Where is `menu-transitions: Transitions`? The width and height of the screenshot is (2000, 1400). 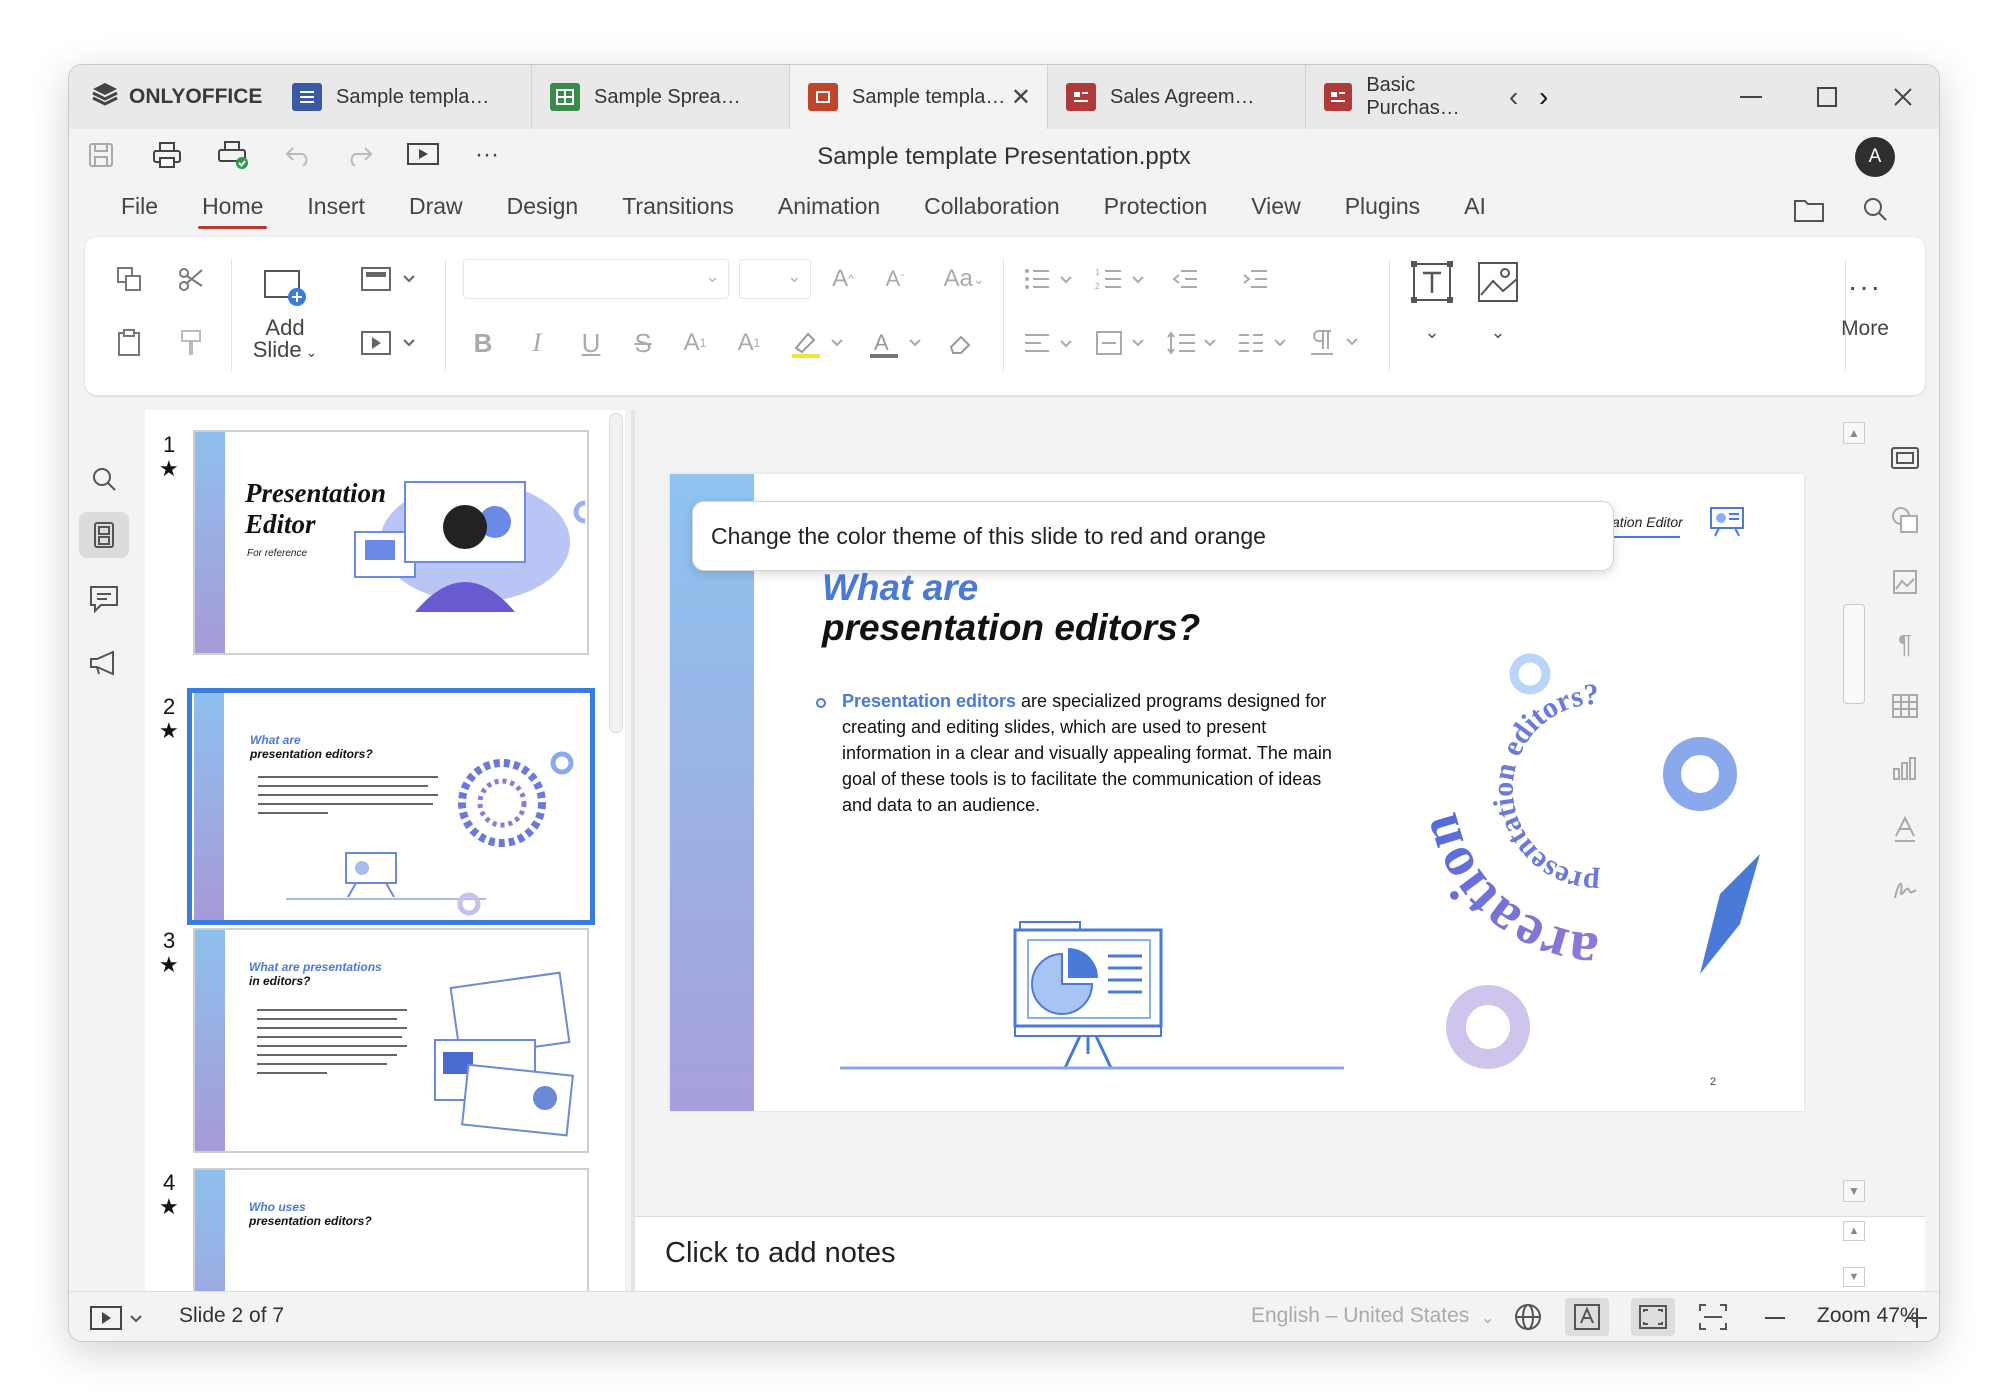 menu-transitions: Transitions is located at coordinates (678, 206).